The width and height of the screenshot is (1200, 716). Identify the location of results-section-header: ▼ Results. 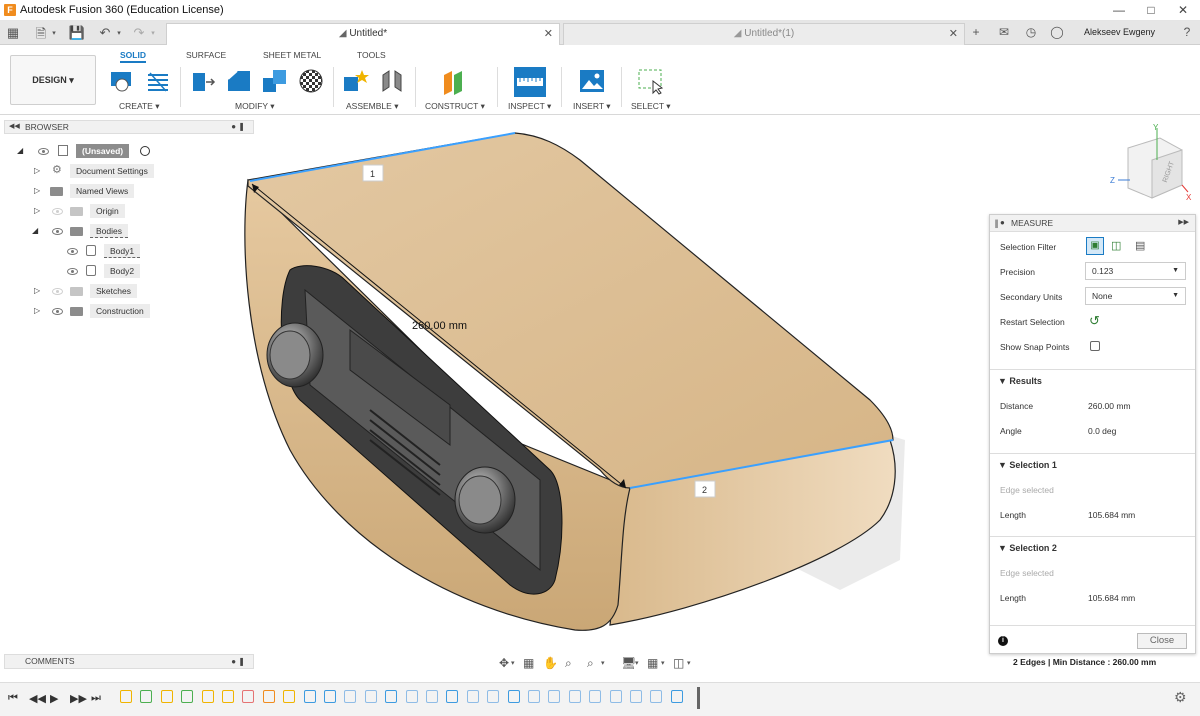
(1092, 380).